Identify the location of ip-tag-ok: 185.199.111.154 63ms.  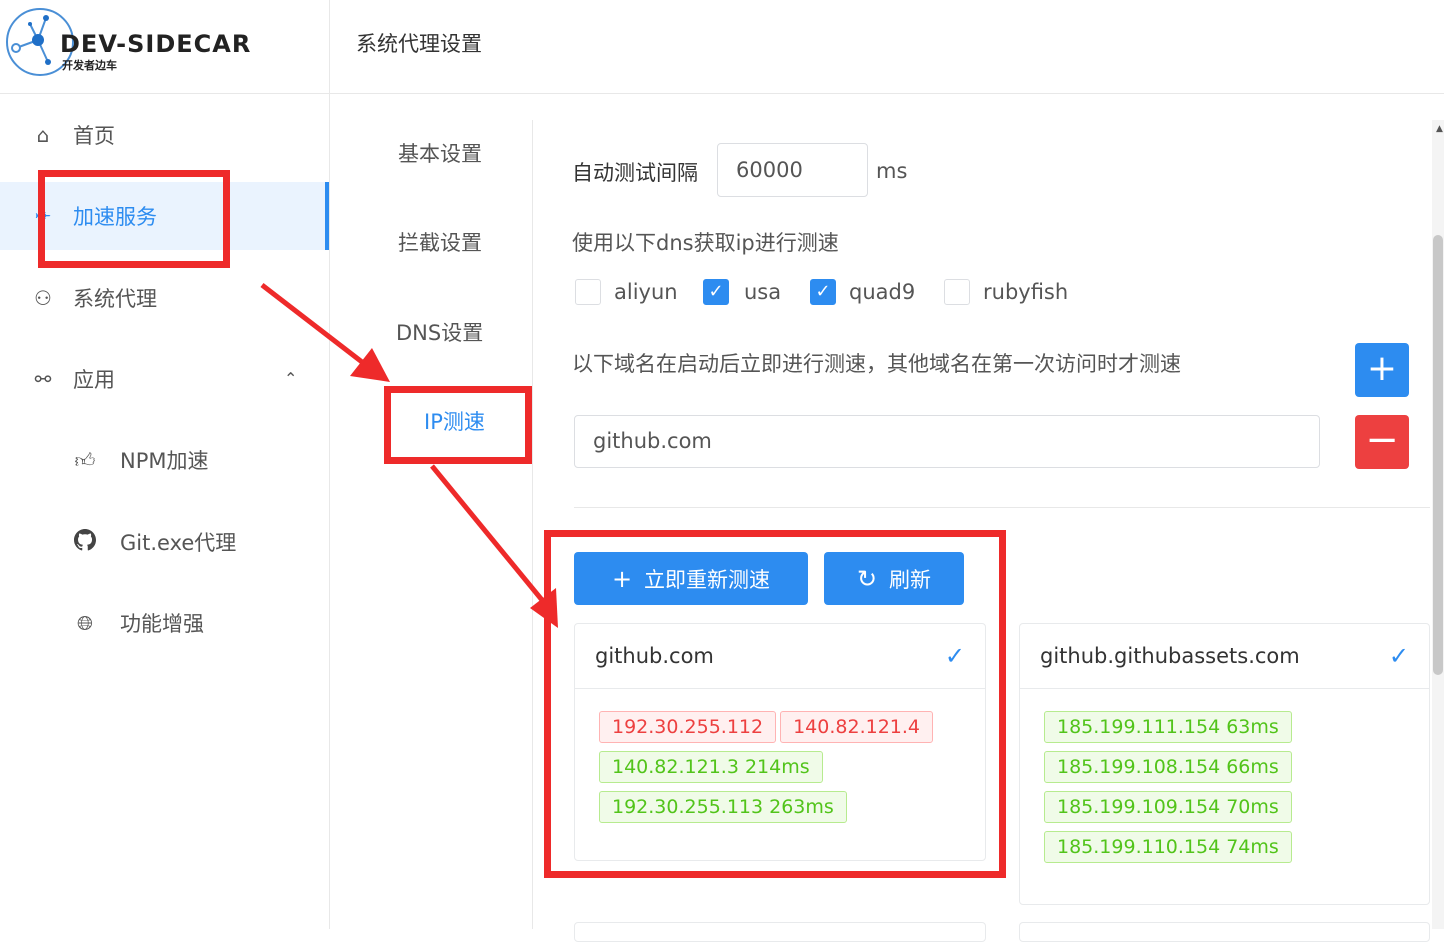
(1168, 727).